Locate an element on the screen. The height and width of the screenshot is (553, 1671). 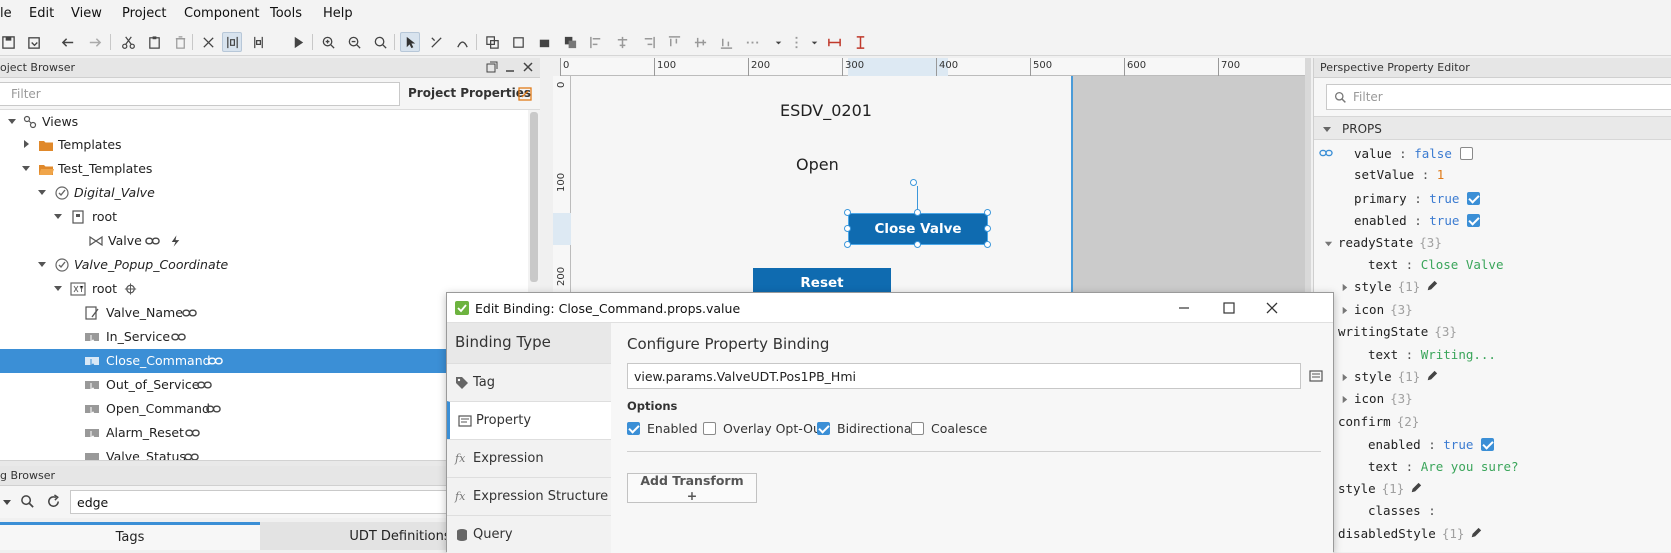
property-value: Are you sure? is located at coordinates (1470, 466).